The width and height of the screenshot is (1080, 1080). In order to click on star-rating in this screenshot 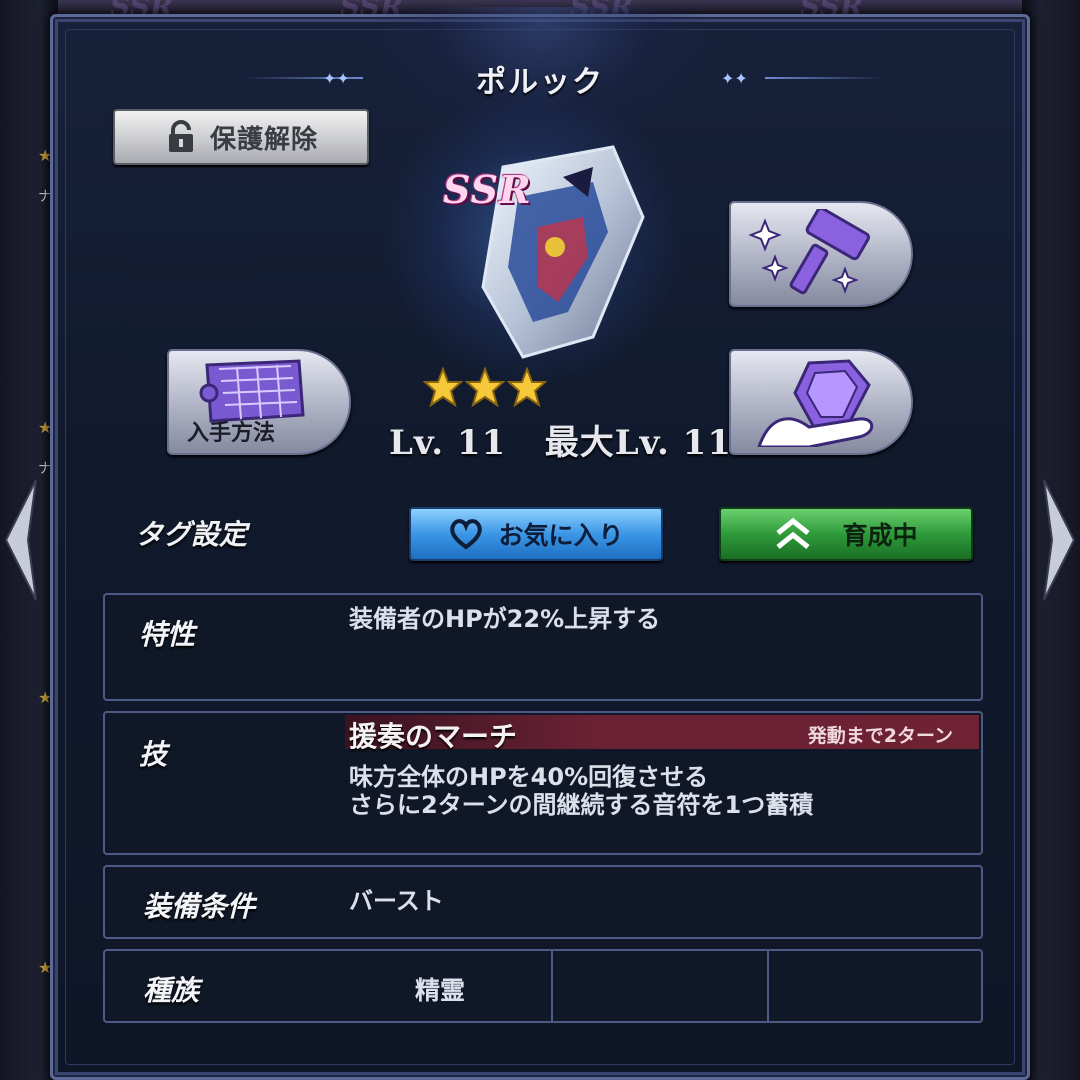, I will do `click(485, 387)`.